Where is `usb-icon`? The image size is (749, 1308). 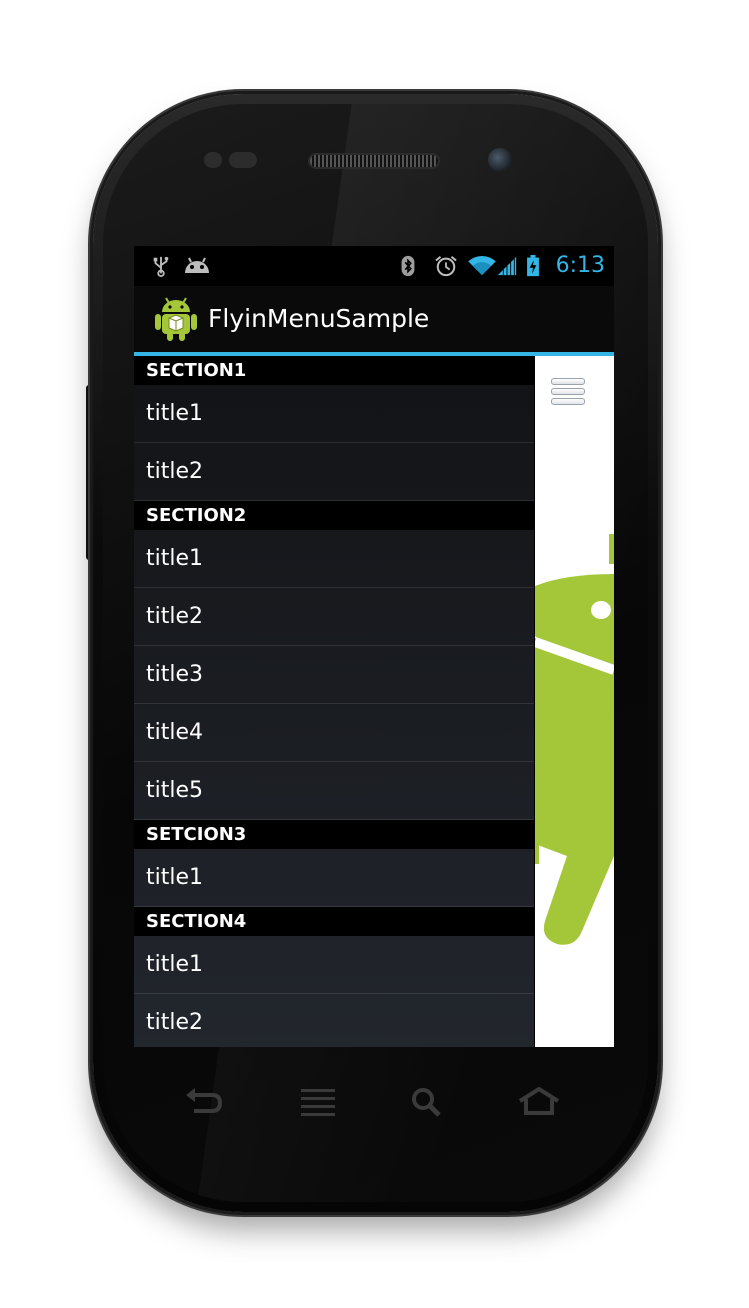
usb-icon is located at coordinates (161, 266).